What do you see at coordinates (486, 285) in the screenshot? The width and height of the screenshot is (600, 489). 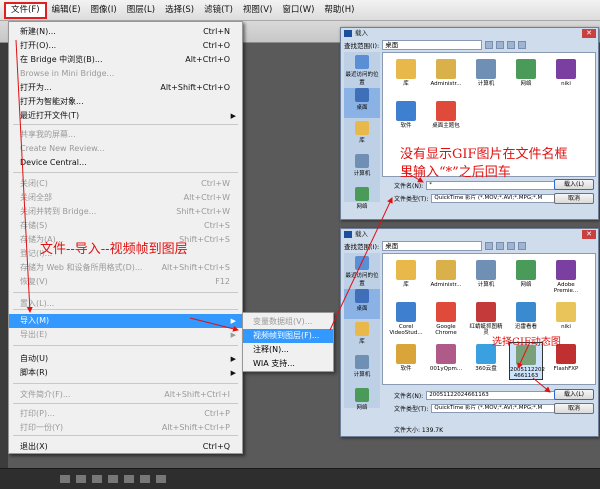 I see `file-label: 计算机` at bounding box center [486, 285].